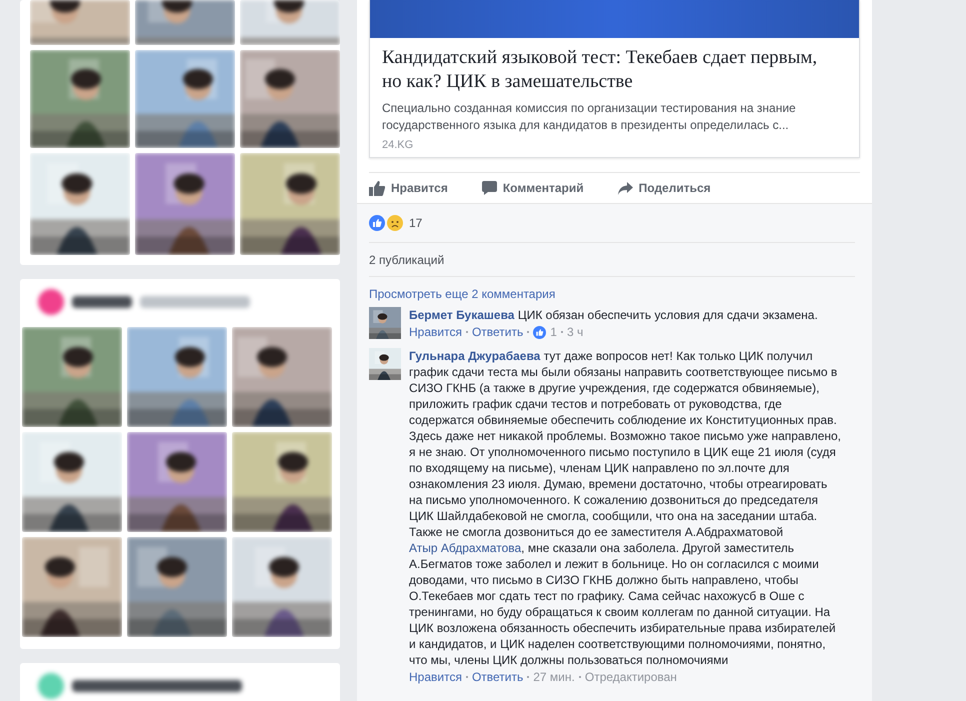  Describe the element at coordinates (415, 223) in the screenshot. I see `reaction-count: 17` at that location.